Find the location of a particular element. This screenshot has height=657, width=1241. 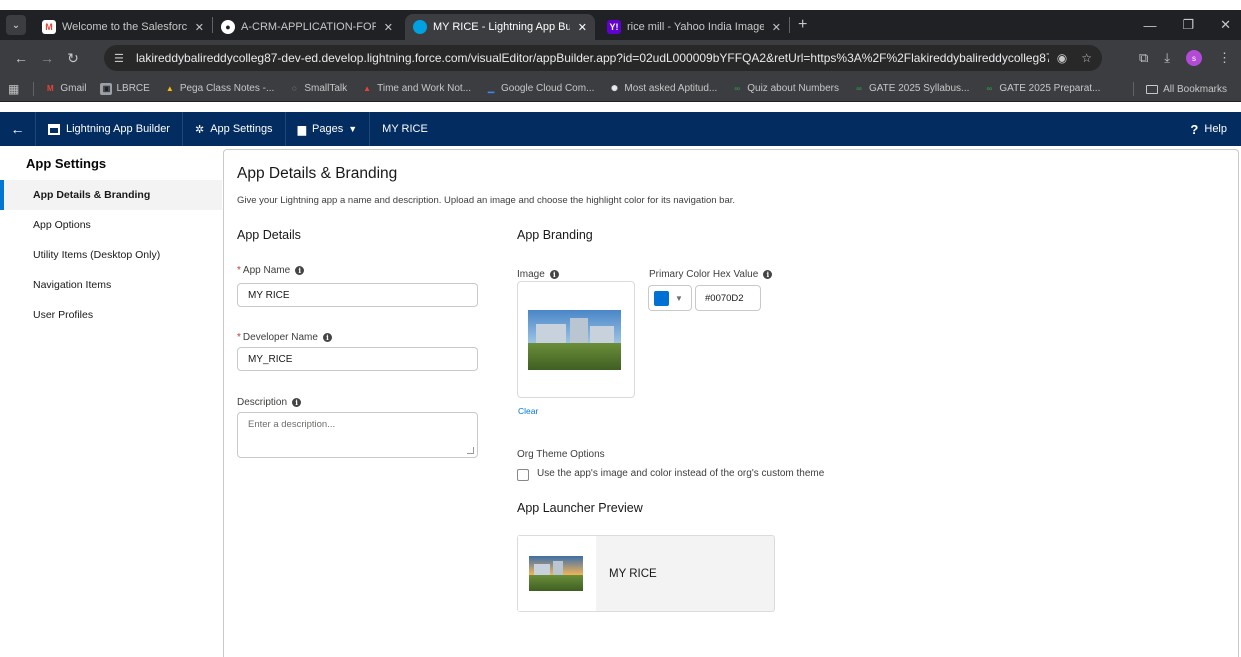

sidebar-item-app-options: App Options is located at coordinates (111, 225).